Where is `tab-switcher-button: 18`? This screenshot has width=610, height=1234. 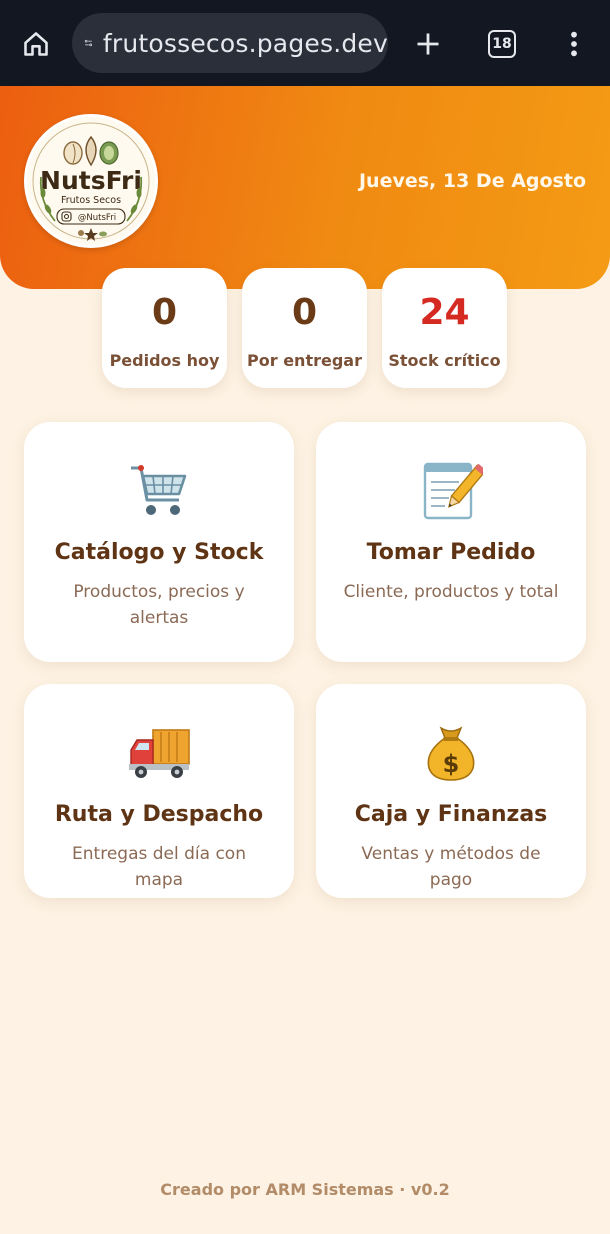
tab-switcher-button: 18 is located at coordinates (502, 44).